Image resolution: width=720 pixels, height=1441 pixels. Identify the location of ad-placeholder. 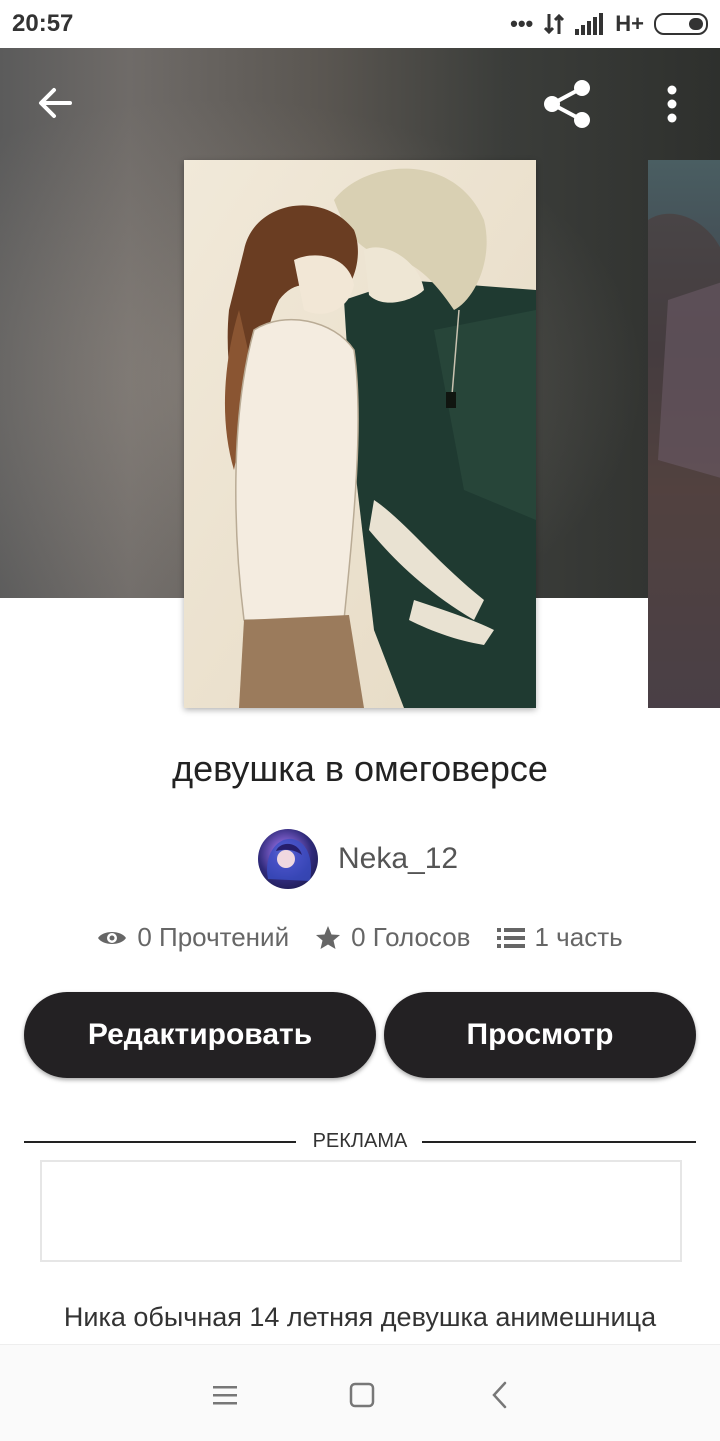
(361, 1211).